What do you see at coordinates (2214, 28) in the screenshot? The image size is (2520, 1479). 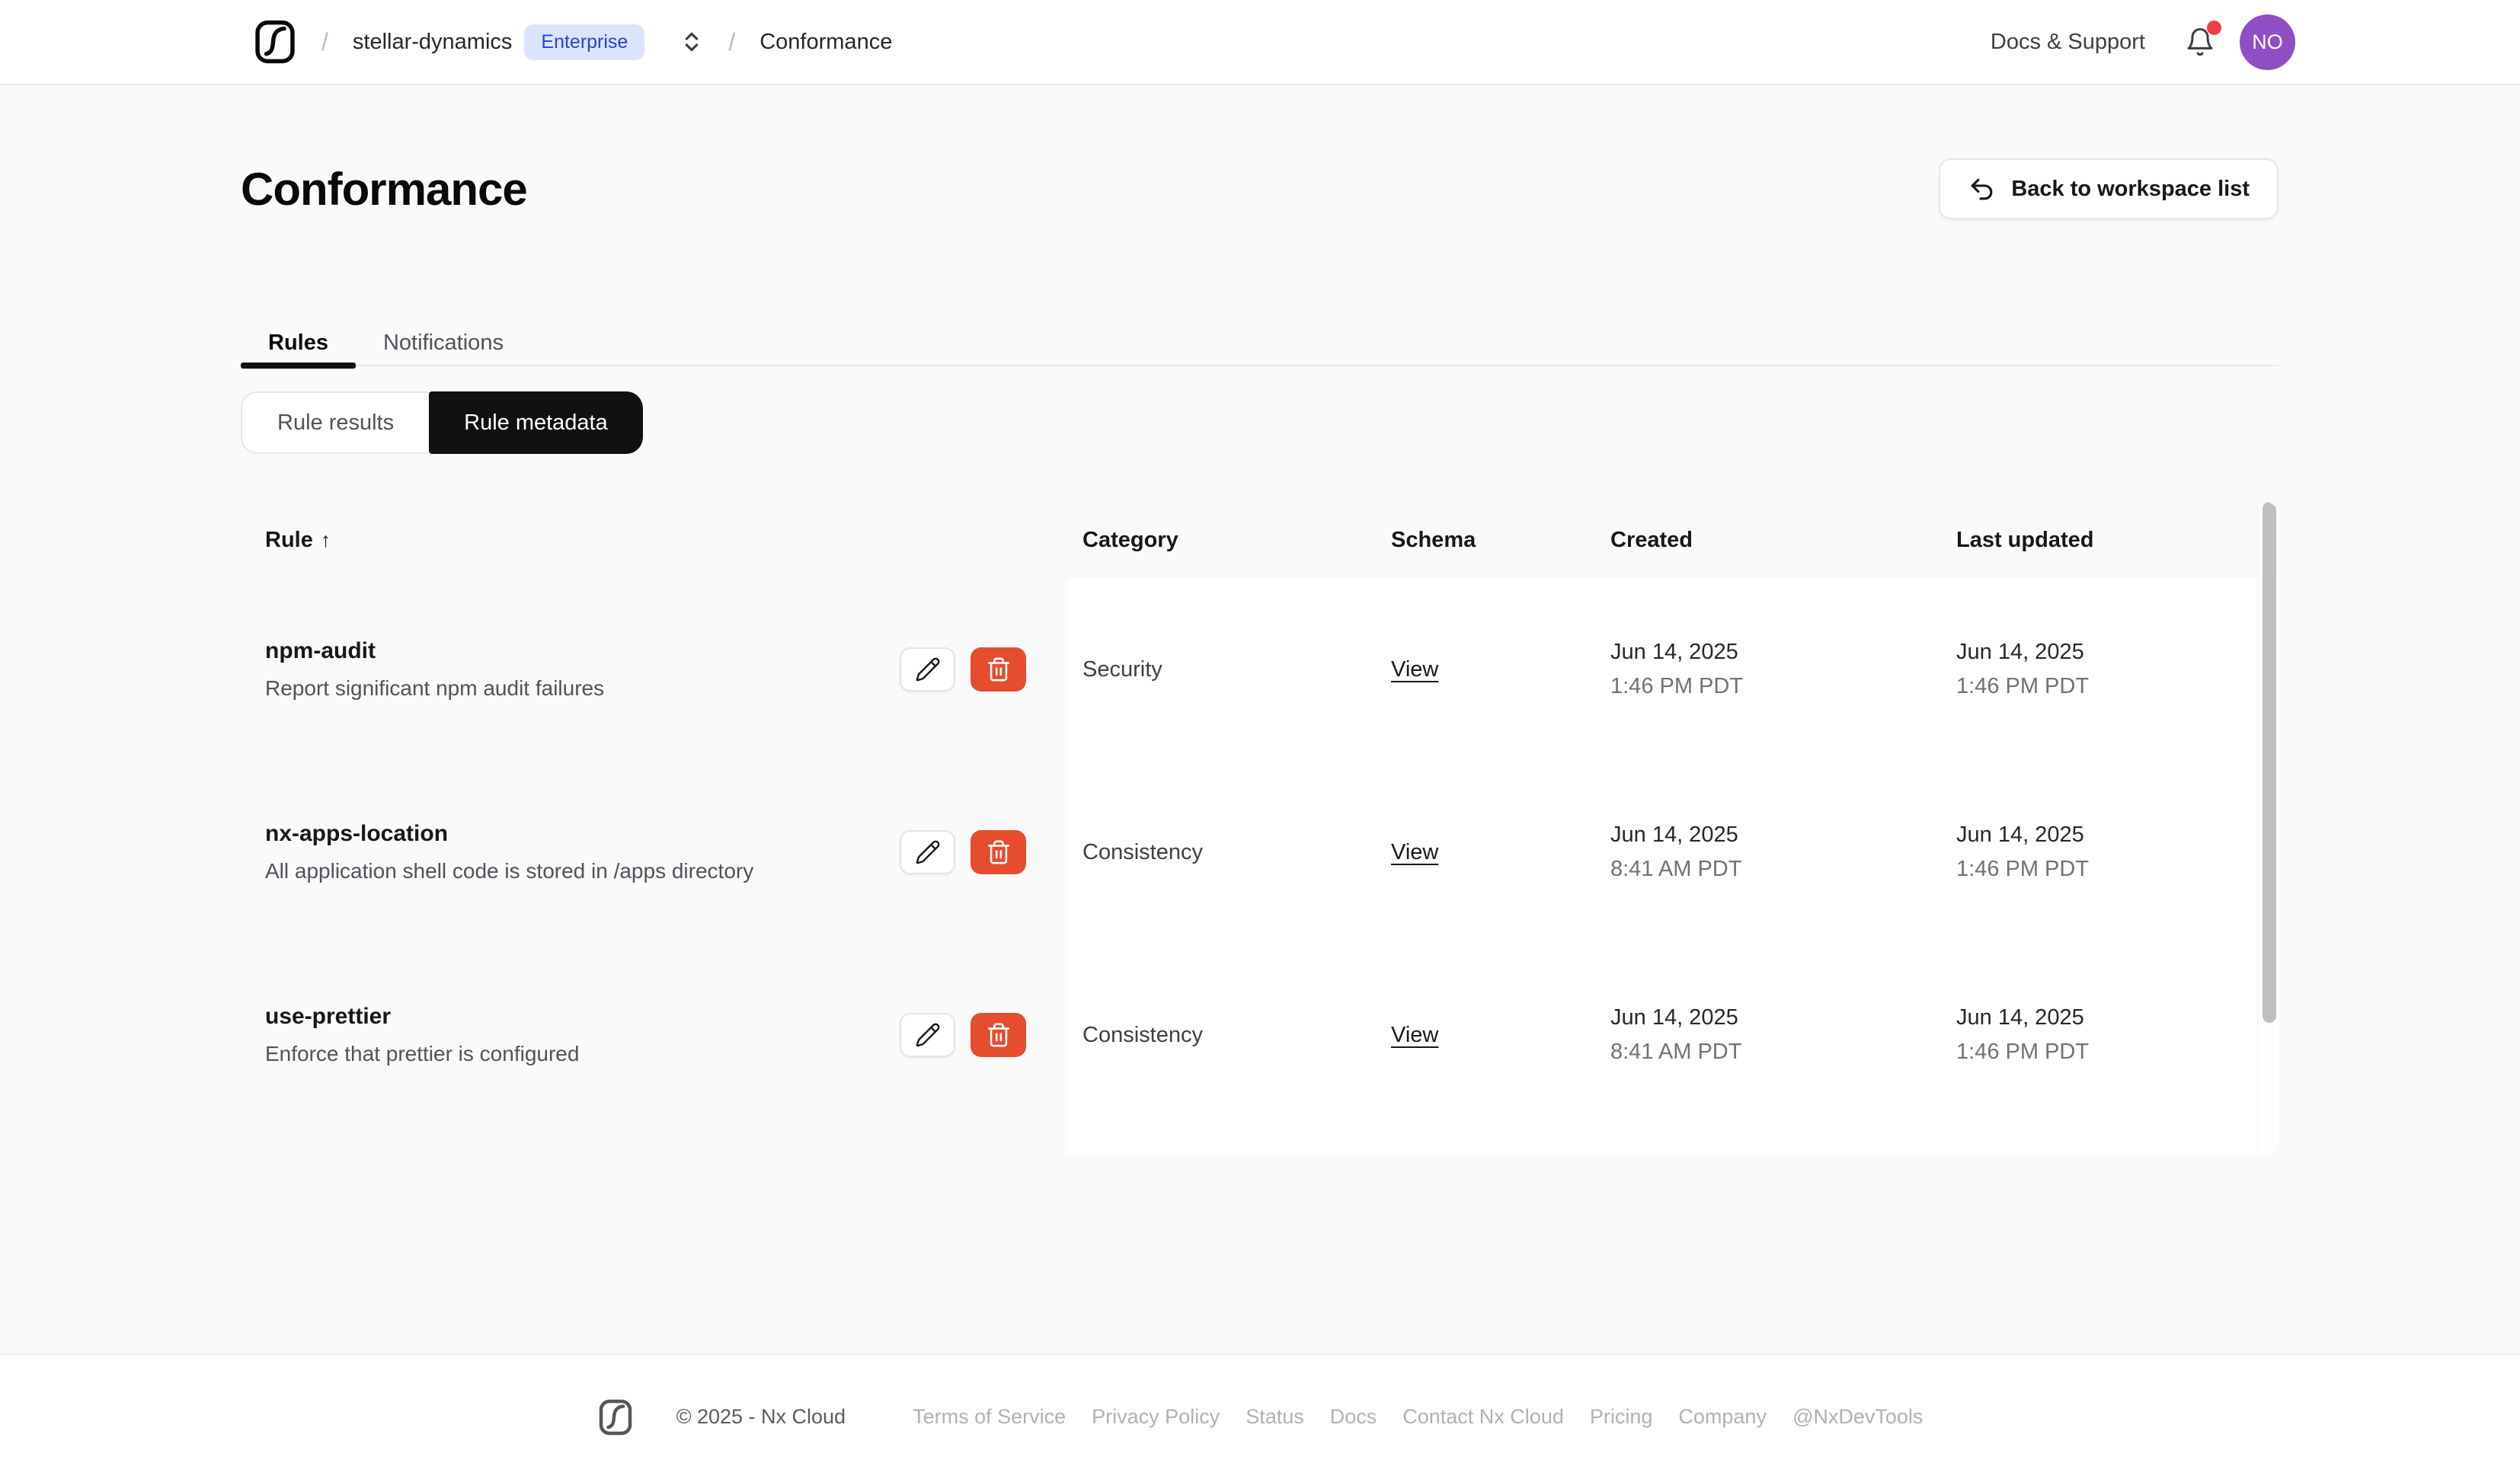 I see `notification-dot` at bounding box center [2214, 28].